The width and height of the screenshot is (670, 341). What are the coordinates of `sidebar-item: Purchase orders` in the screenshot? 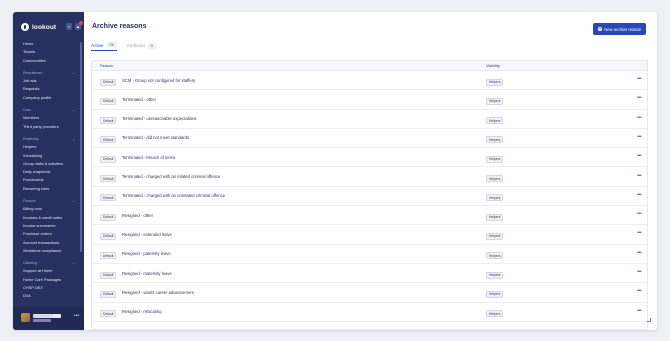 It's located at (48, 234).